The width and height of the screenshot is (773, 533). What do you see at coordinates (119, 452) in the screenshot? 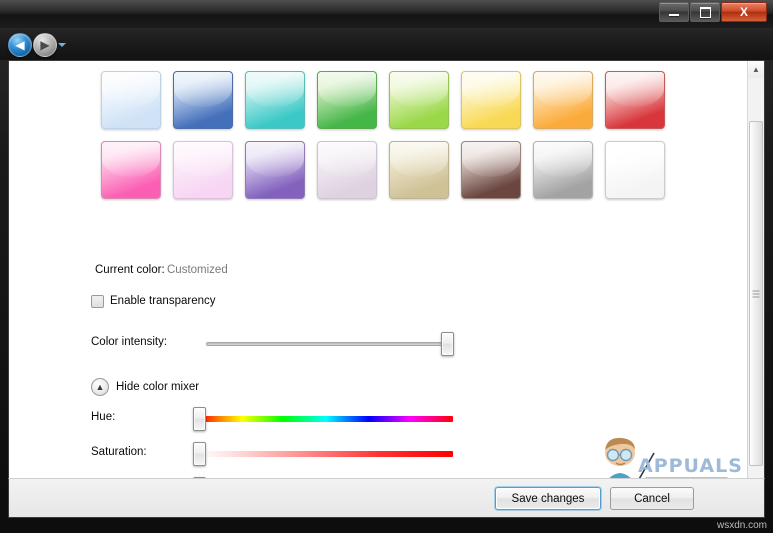
I see `saturation-label: Saturation:` at bounding box center [119, 452].